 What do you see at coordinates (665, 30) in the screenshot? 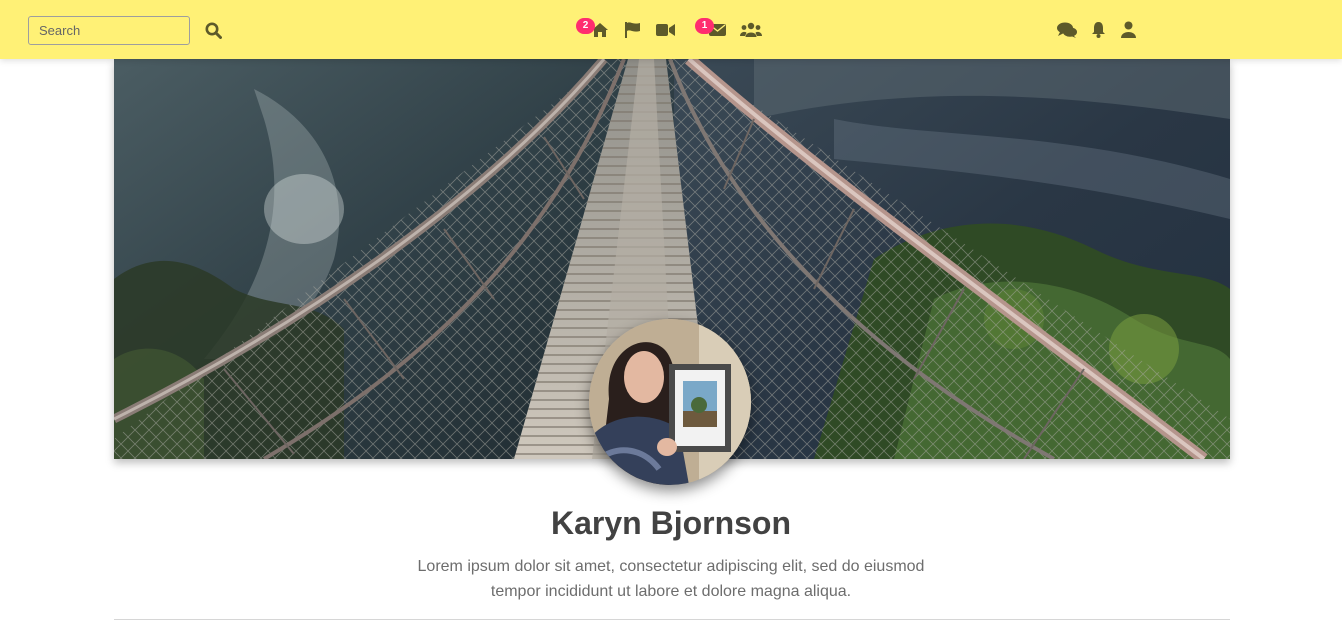
I see `video-icon` at bounding box center [665, 30].